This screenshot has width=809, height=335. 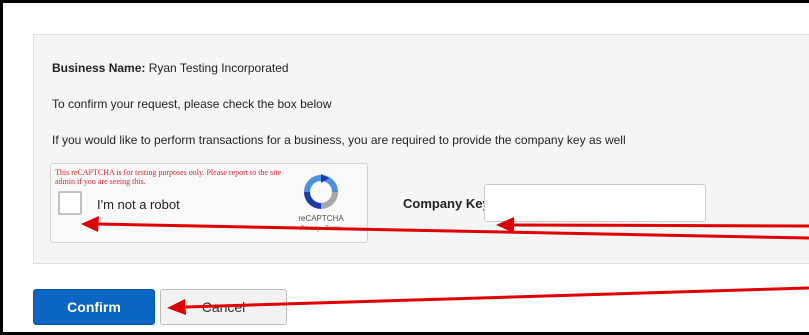 What do you see at coordinates (138, 204) in the screenshot?
I see `recaptcha-checkbox-label: I'm not a robot` at bounding box center [138, 204].